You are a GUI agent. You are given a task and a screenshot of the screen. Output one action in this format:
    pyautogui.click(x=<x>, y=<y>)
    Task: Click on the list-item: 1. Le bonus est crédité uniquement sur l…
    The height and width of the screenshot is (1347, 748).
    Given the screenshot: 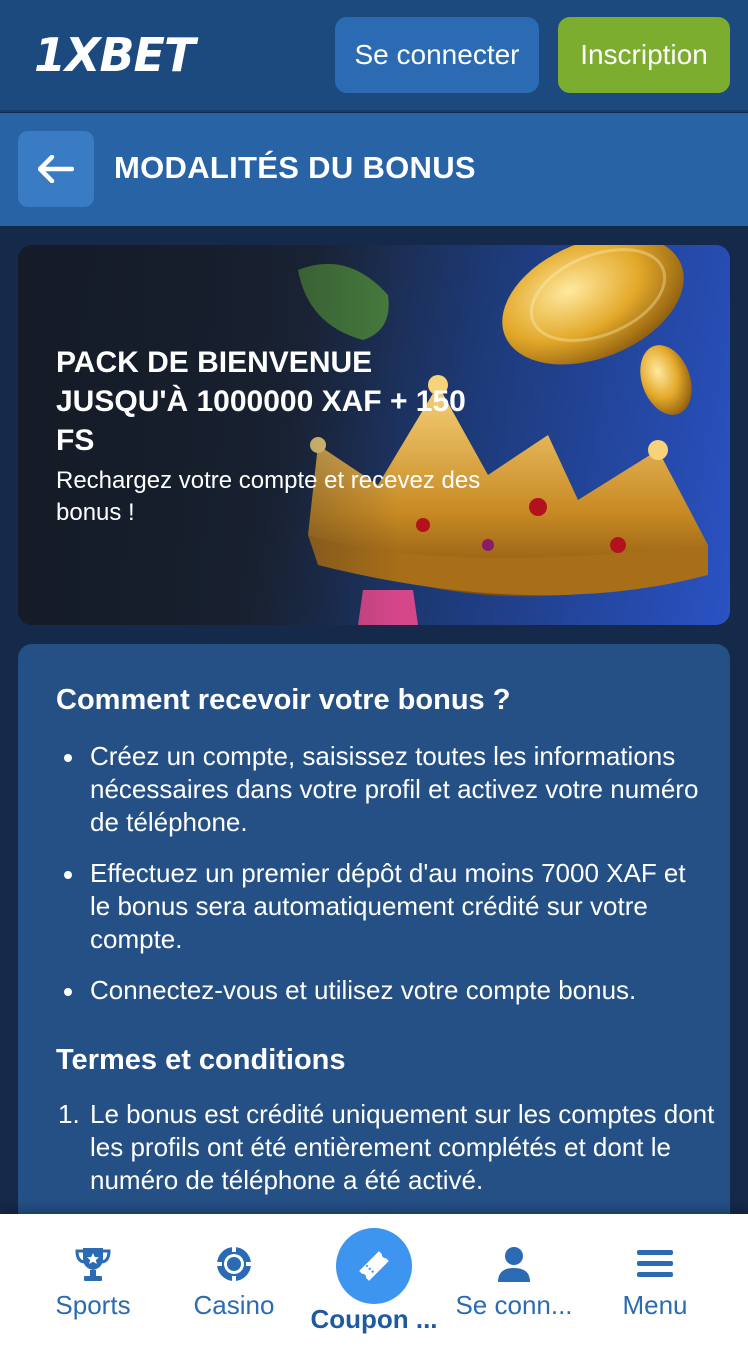 What is the action you would take?
    pyautogui.click(x=386, y=1147)
    